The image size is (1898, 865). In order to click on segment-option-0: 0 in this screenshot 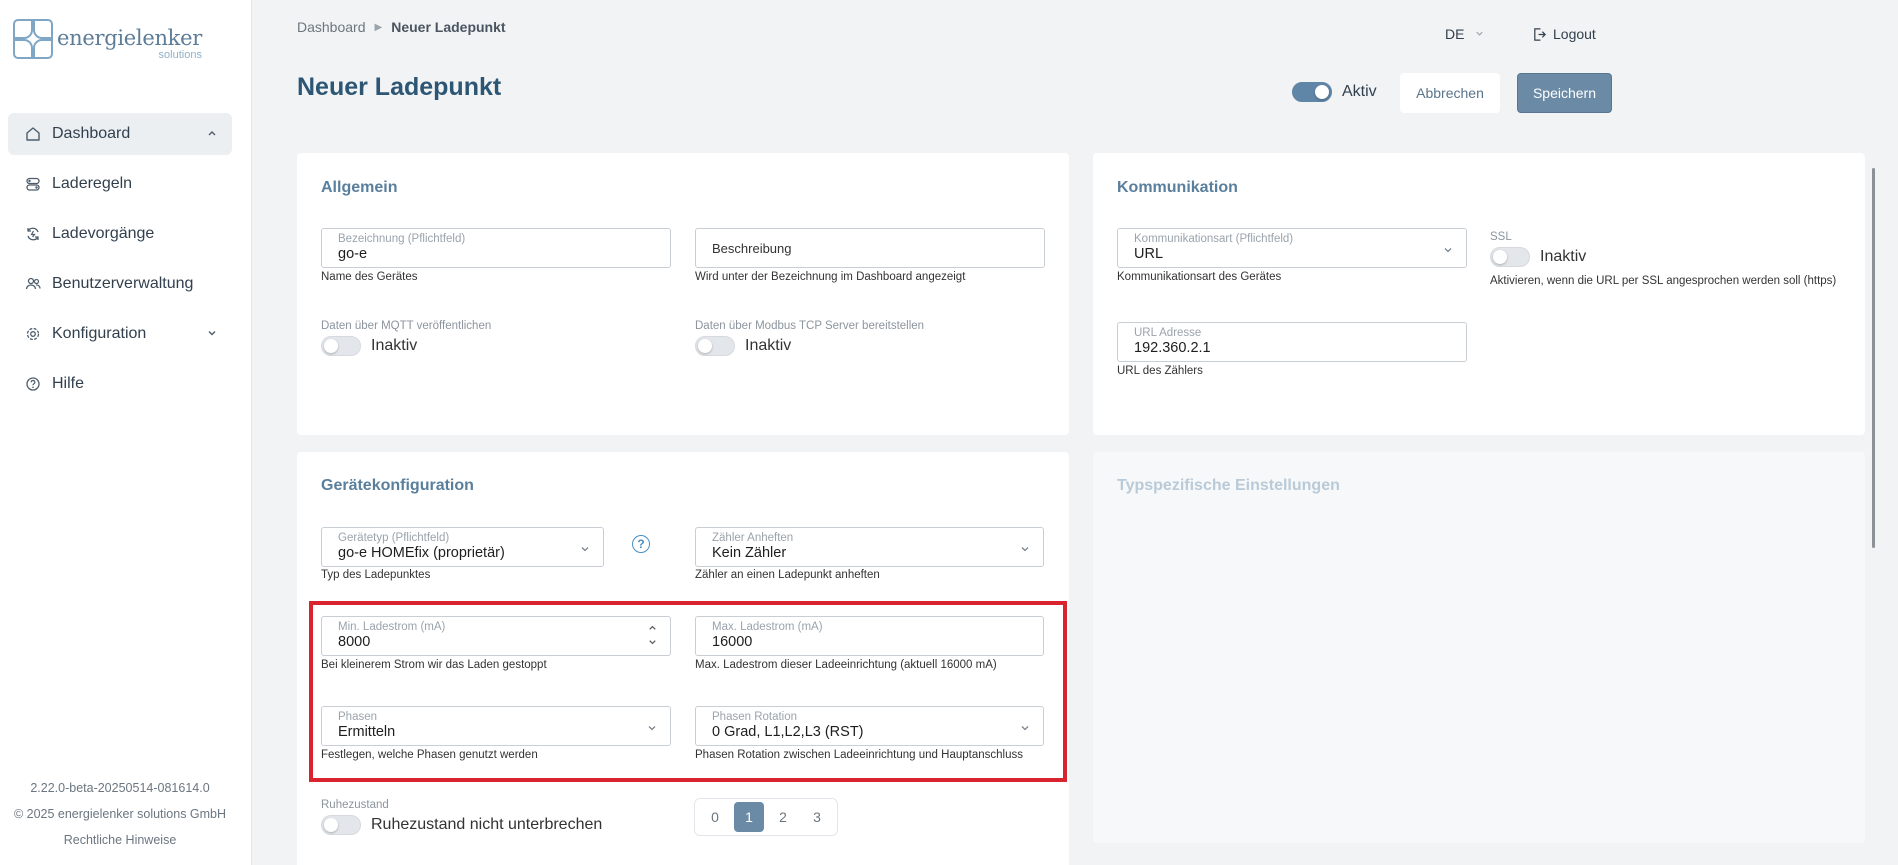, I will do `click(715, 817)`.